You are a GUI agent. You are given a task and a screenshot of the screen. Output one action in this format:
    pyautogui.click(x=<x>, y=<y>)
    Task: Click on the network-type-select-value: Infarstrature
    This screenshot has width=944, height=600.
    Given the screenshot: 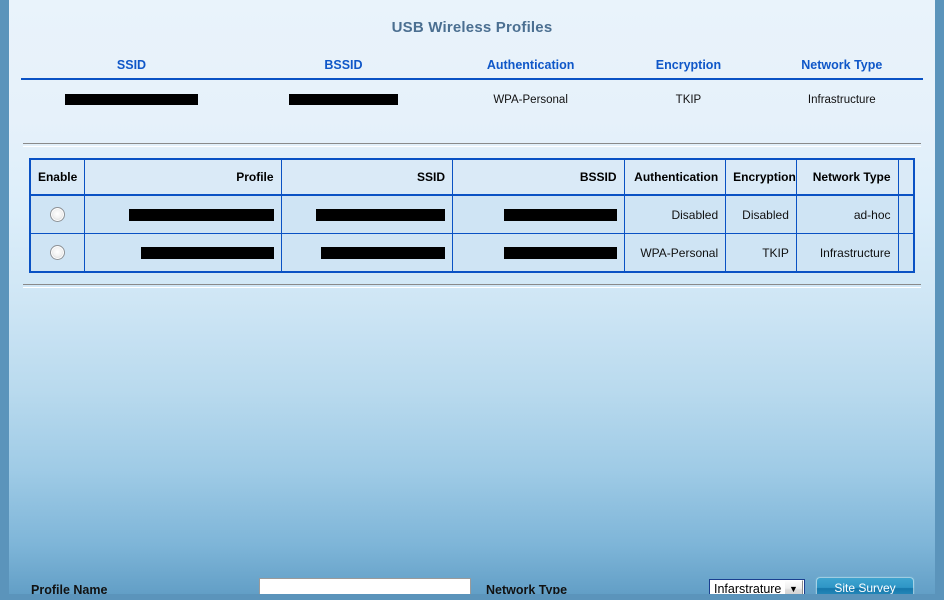 What is the action you would take?
    pyautogui.click(x=748, y=589)
    